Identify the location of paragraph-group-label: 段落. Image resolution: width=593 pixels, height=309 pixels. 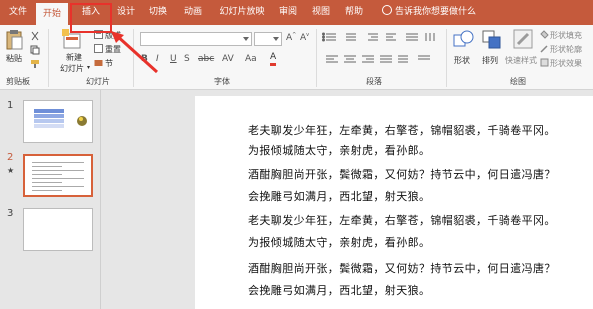
(374, 81).